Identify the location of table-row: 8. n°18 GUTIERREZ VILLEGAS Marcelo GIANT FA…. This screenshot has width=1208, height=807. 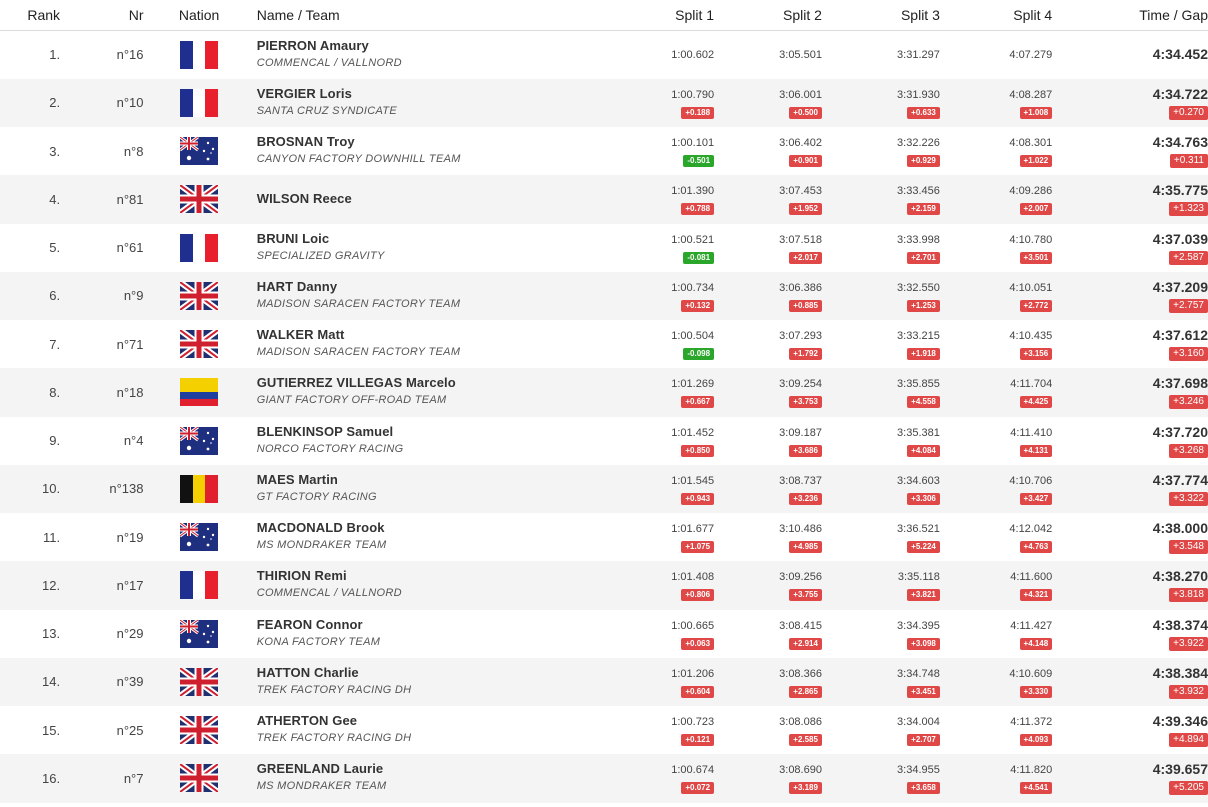
(604, 392).